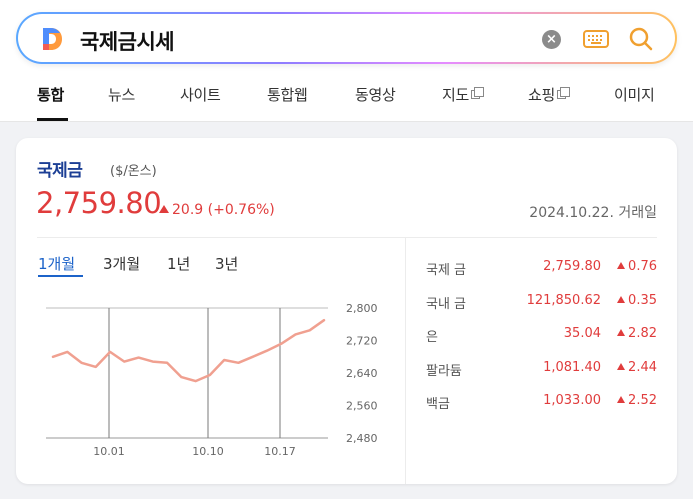  I want to click on divider, so click(405, 360).